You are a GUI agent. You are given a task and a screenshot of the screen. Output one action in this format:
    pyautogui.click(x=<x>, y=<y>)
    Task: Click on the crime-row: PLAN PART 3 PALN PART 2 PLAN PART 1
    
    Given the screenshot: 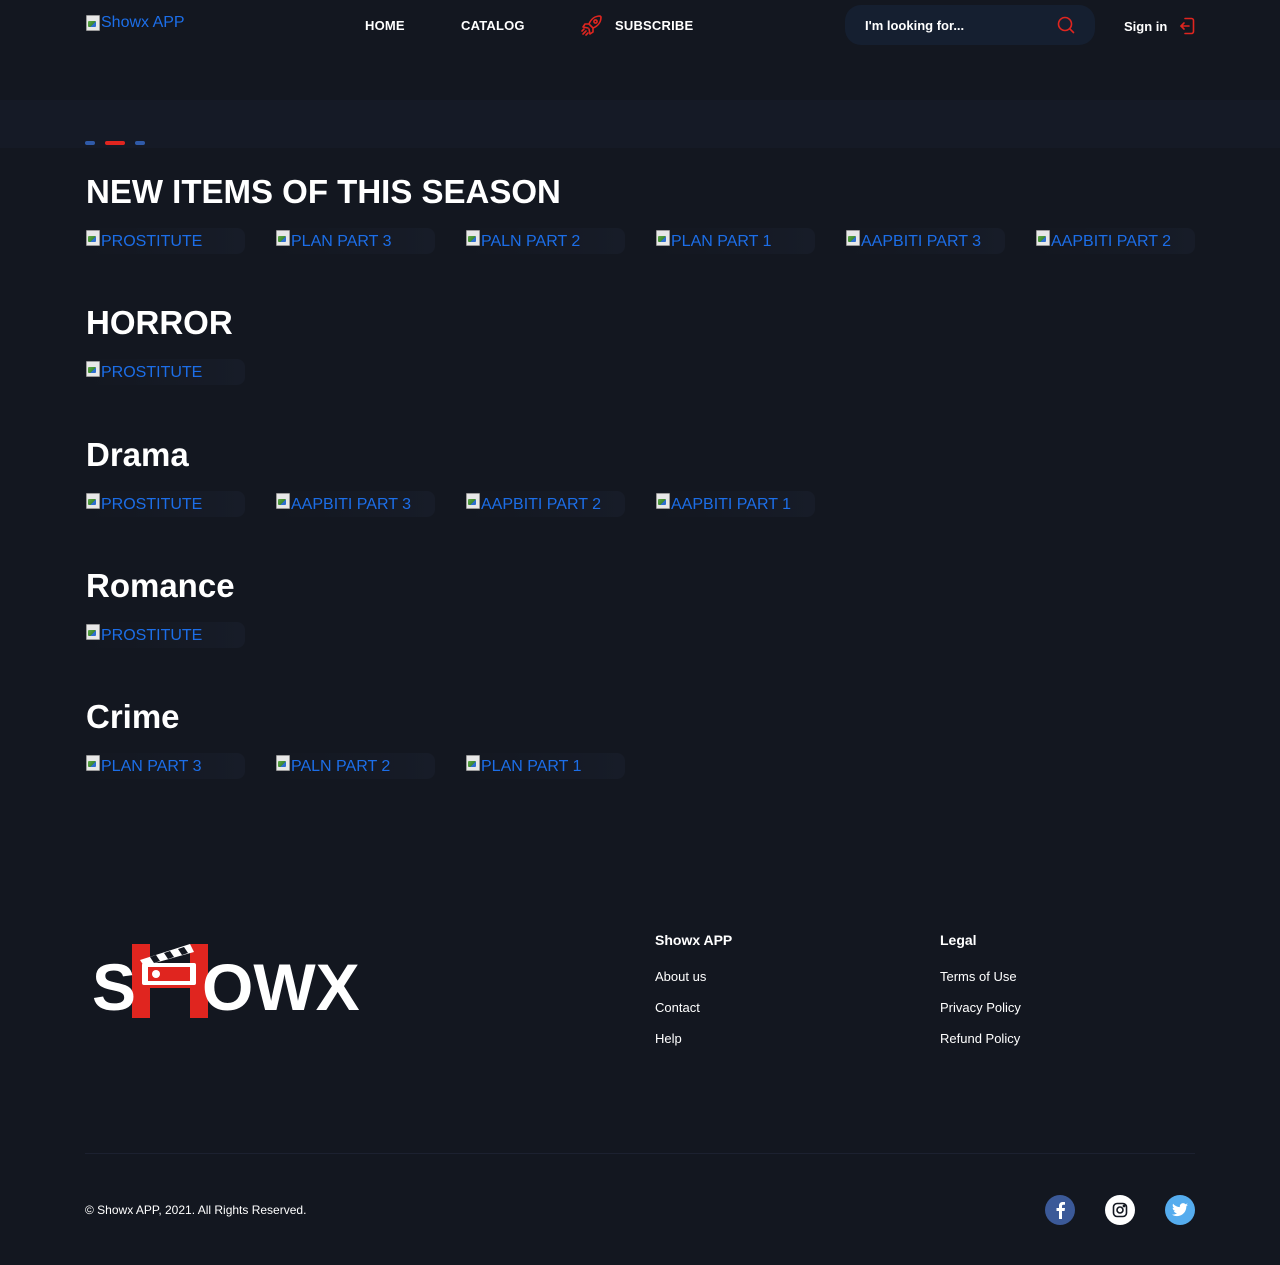 What is the action you would take?
    pyautogui.click(x=645, y=766)
    